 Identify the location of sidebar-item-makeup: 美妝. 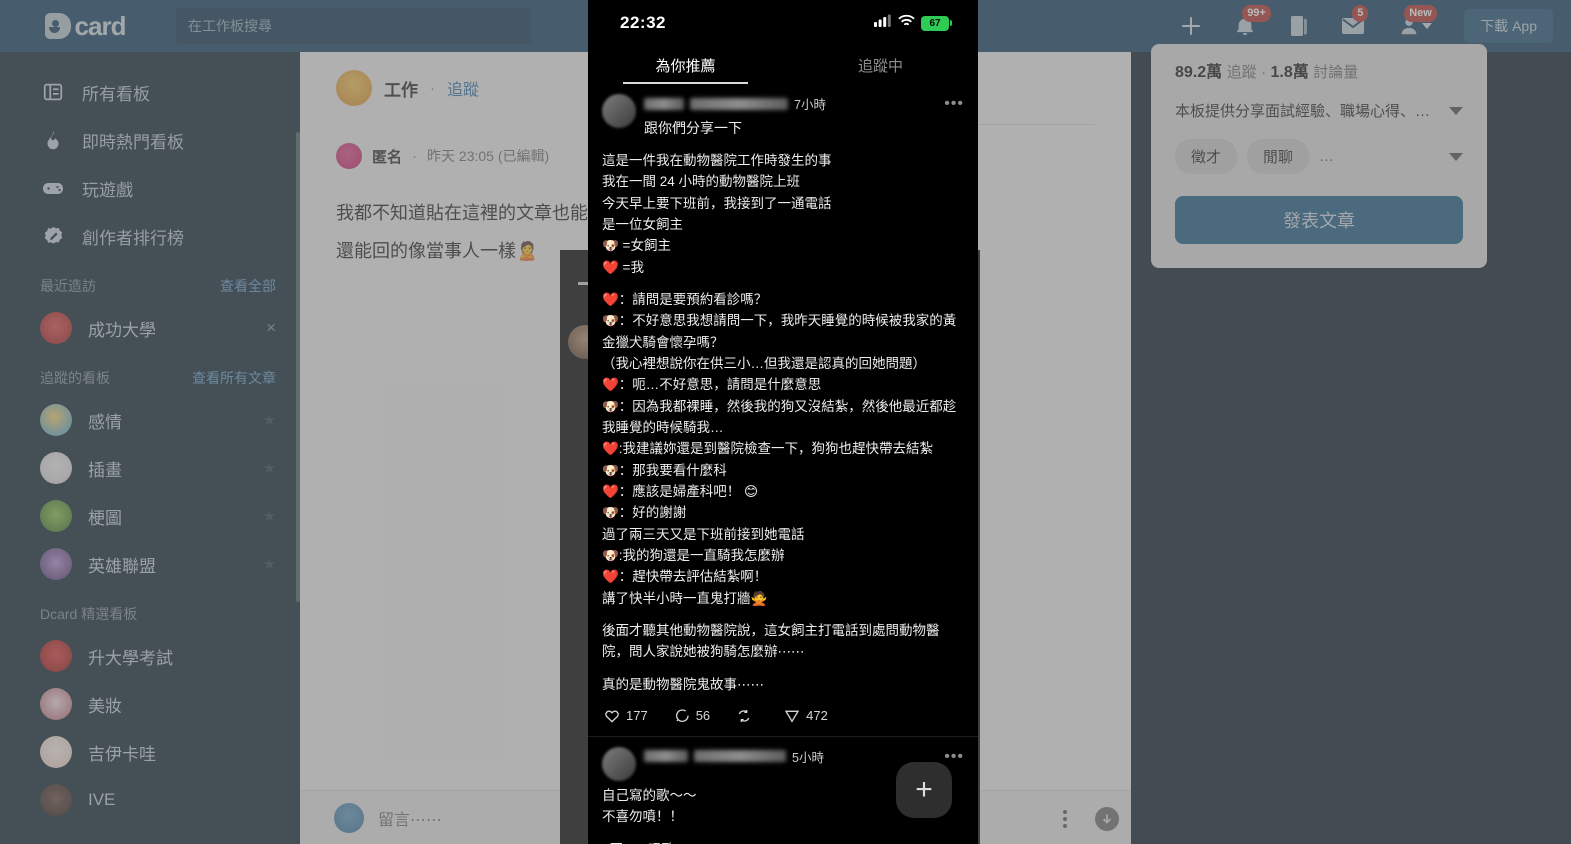
(150, 704).